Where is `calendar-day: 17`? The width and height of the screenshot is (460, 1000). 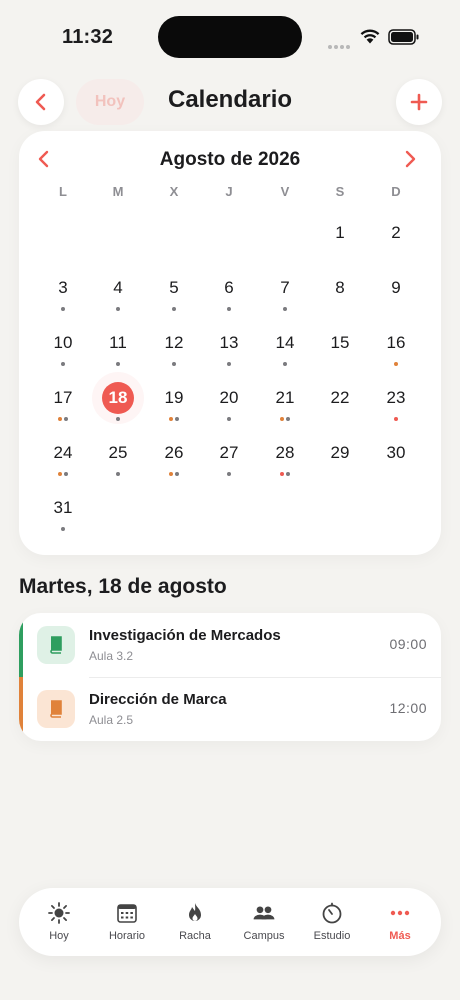 calendar-day: 17 is located at coordinates (63, 412).